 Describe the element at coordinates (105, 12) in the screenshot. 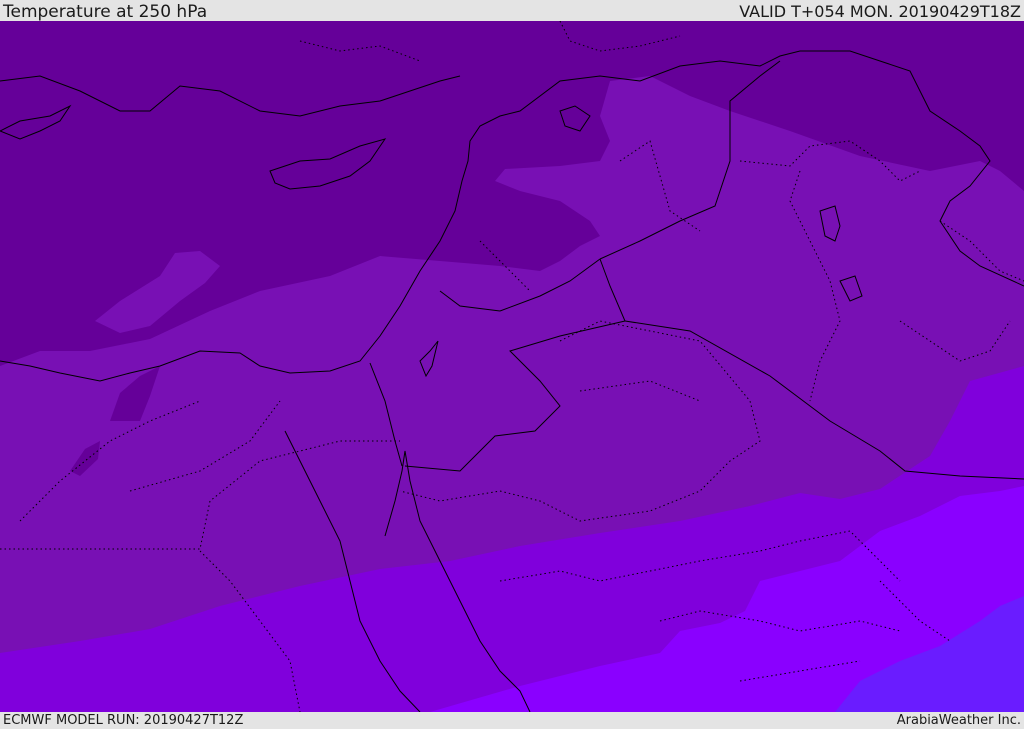

I see `map-title: Temperature at 250 hPa` at that location.